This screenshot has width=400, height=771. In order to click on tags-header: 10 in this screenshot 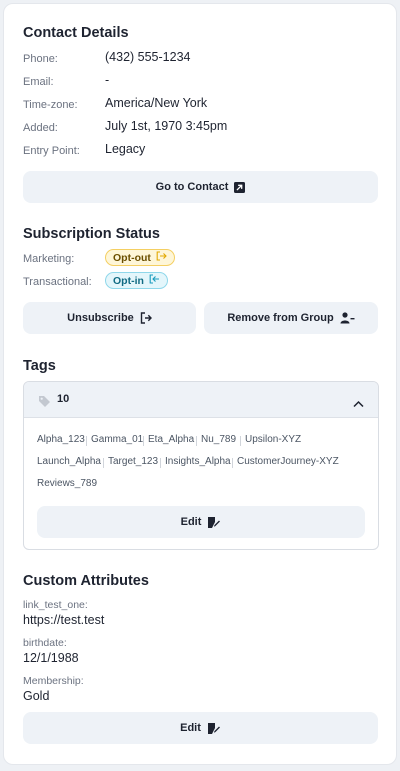, I will do `click(201, 400)`.